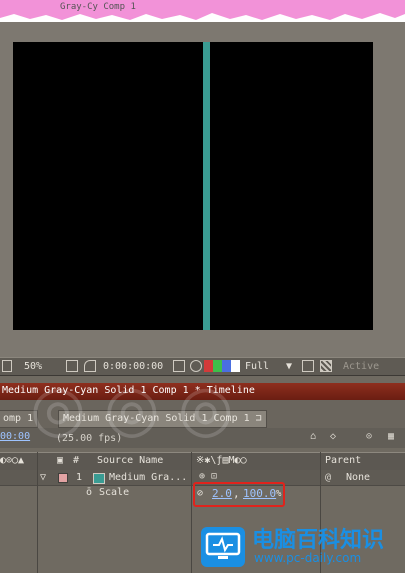 This screenshot has height=573, width=405. I want to click on label-column-icon: ▣, so click(60, 460).